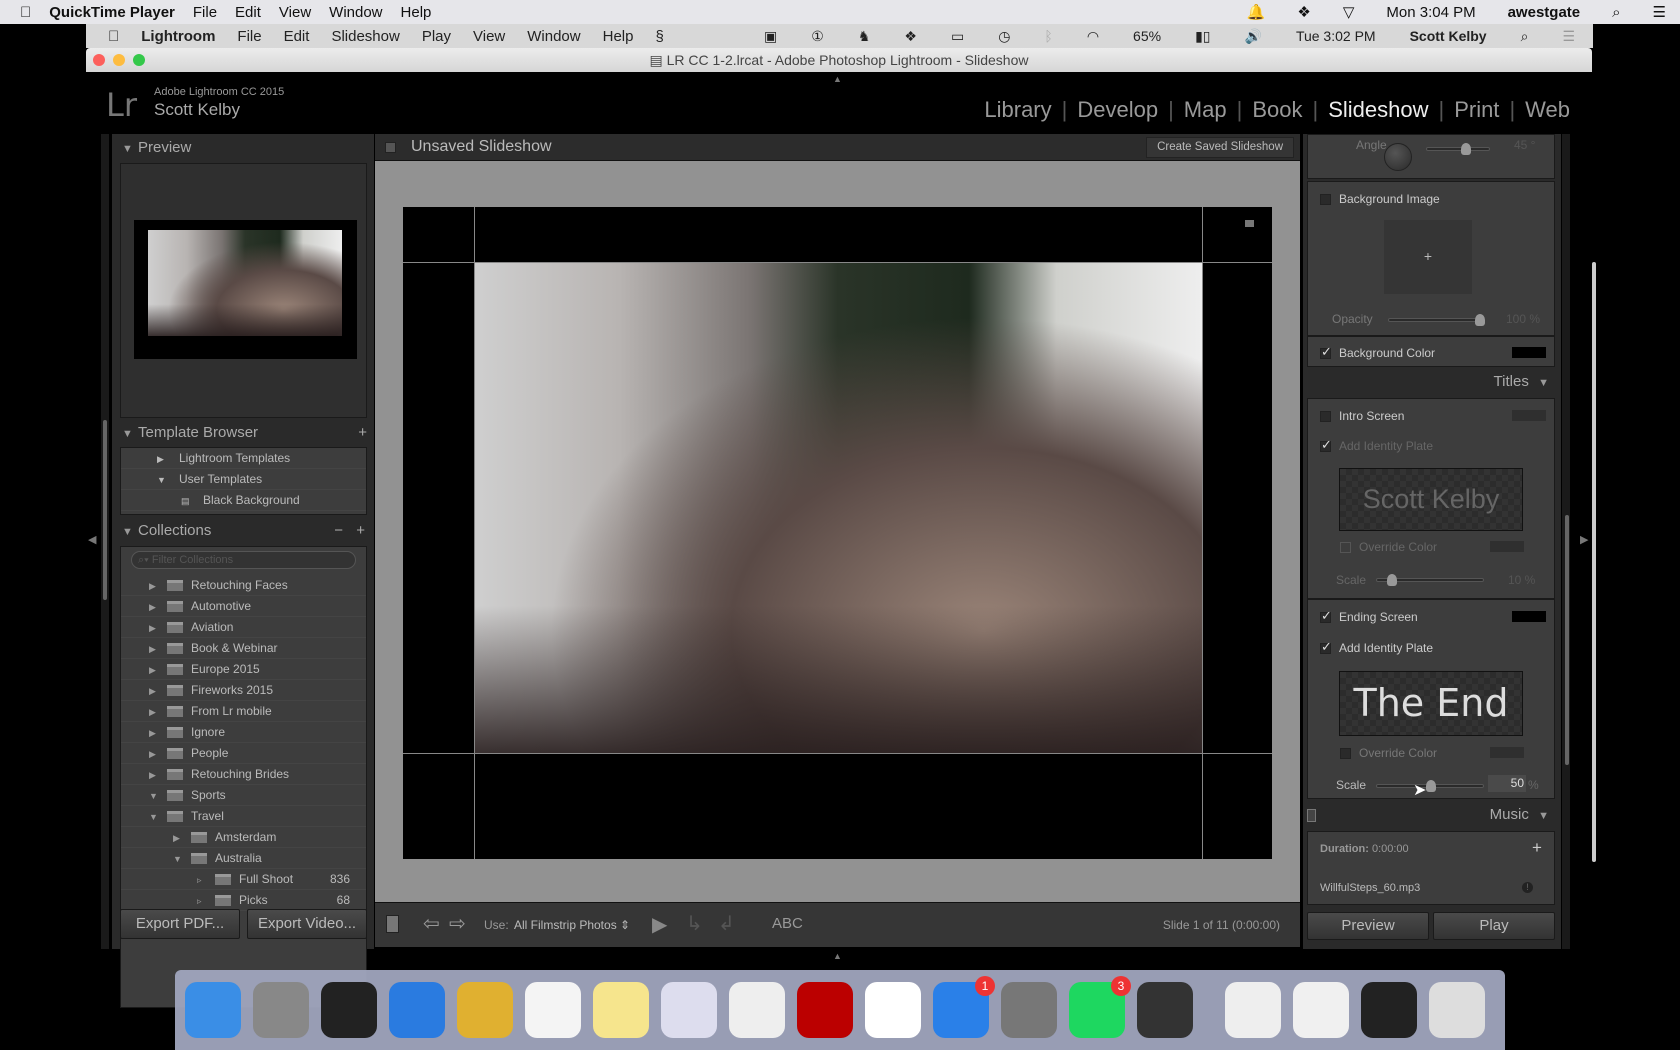 The width and height of the screenshot is (1680, 1050). Describe the element at coordinates (817, 36) in the screenshot. I see `1password-icon: ①` at that location.